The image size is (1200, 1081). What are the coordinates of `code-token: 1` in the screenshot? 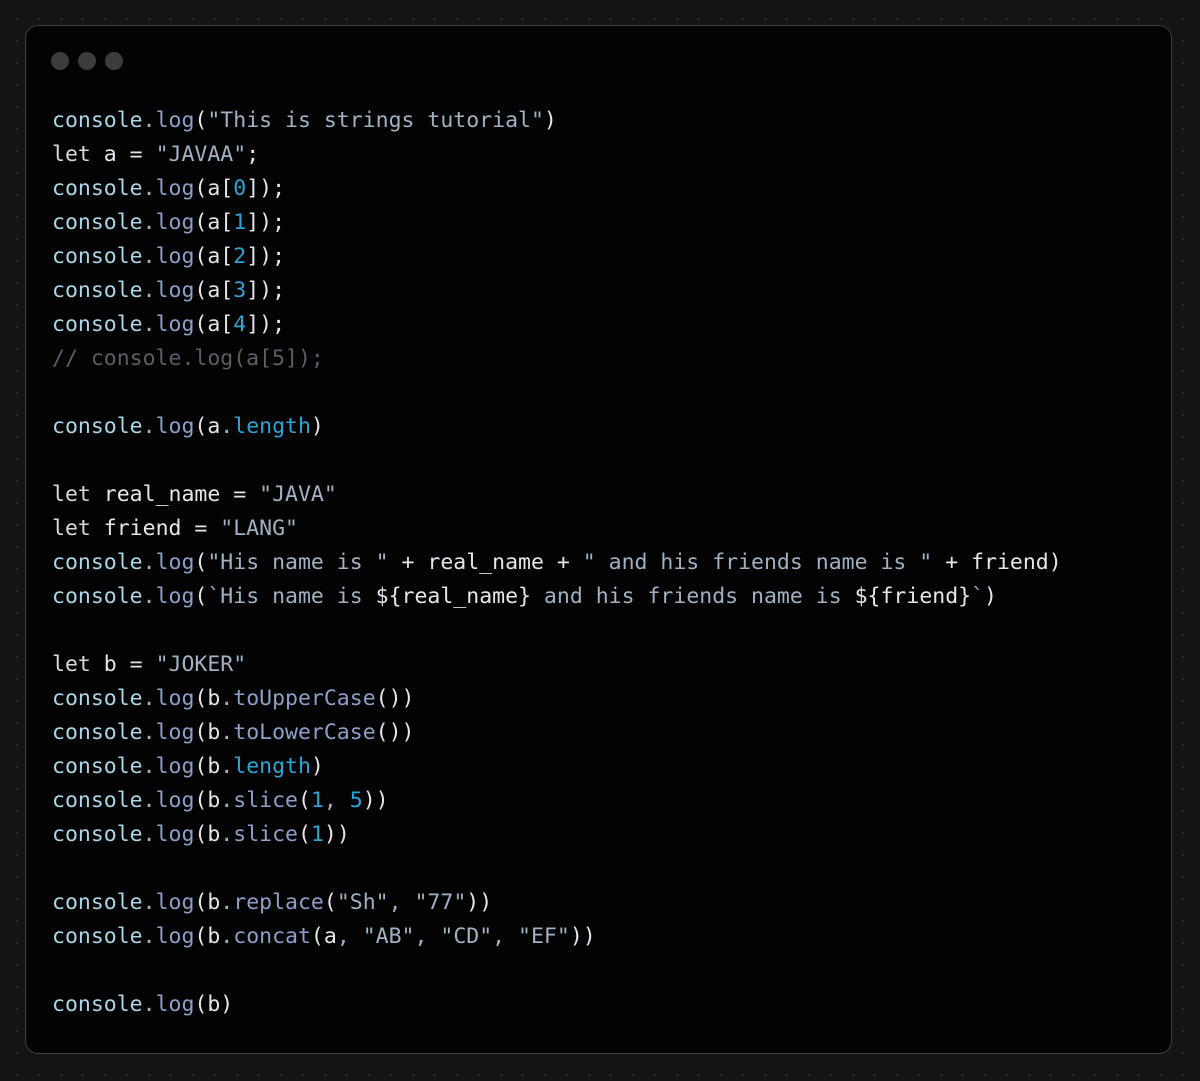 It's located at (317, 834).